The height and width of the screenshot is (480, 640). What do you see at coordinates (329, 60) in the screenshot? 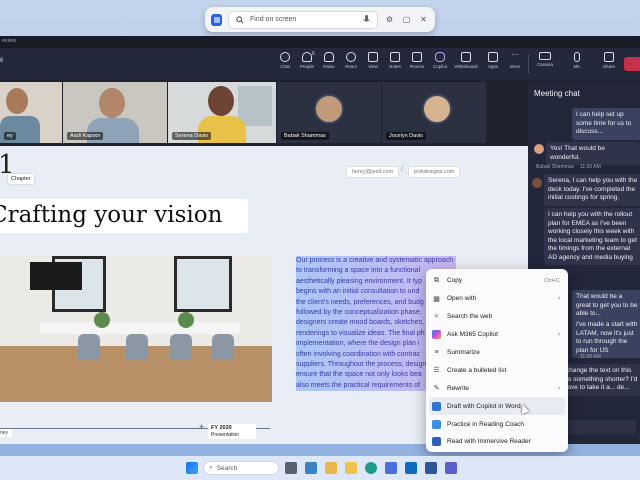
I see `raise-hand-button: Raise` at bounding box center [329, 60].